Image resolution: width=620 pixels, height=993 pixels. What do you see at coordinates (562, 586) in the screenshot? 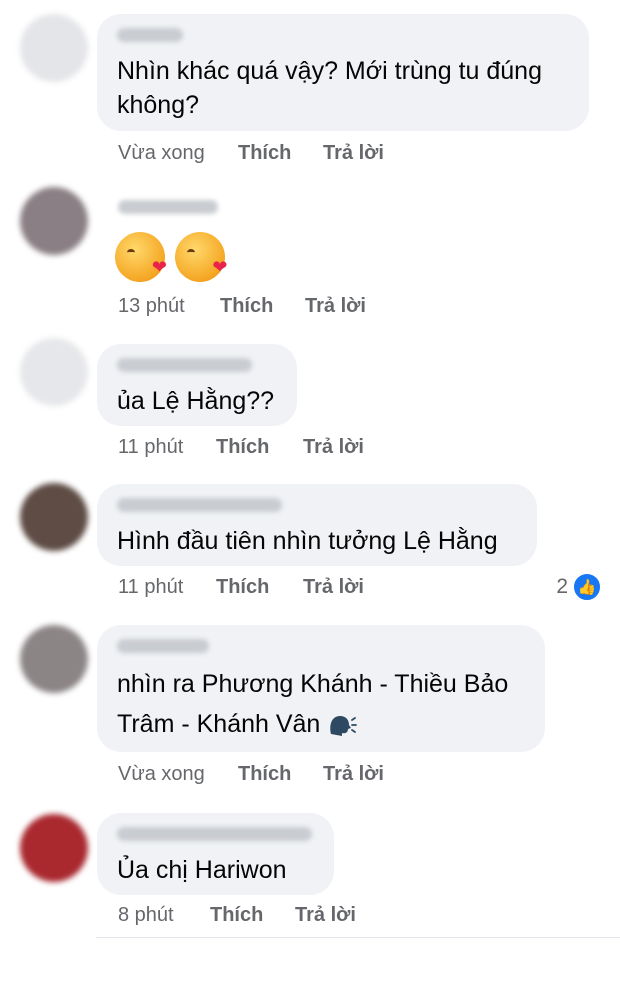
I see `reaction-count: 2` at bounding box center [562, 586].